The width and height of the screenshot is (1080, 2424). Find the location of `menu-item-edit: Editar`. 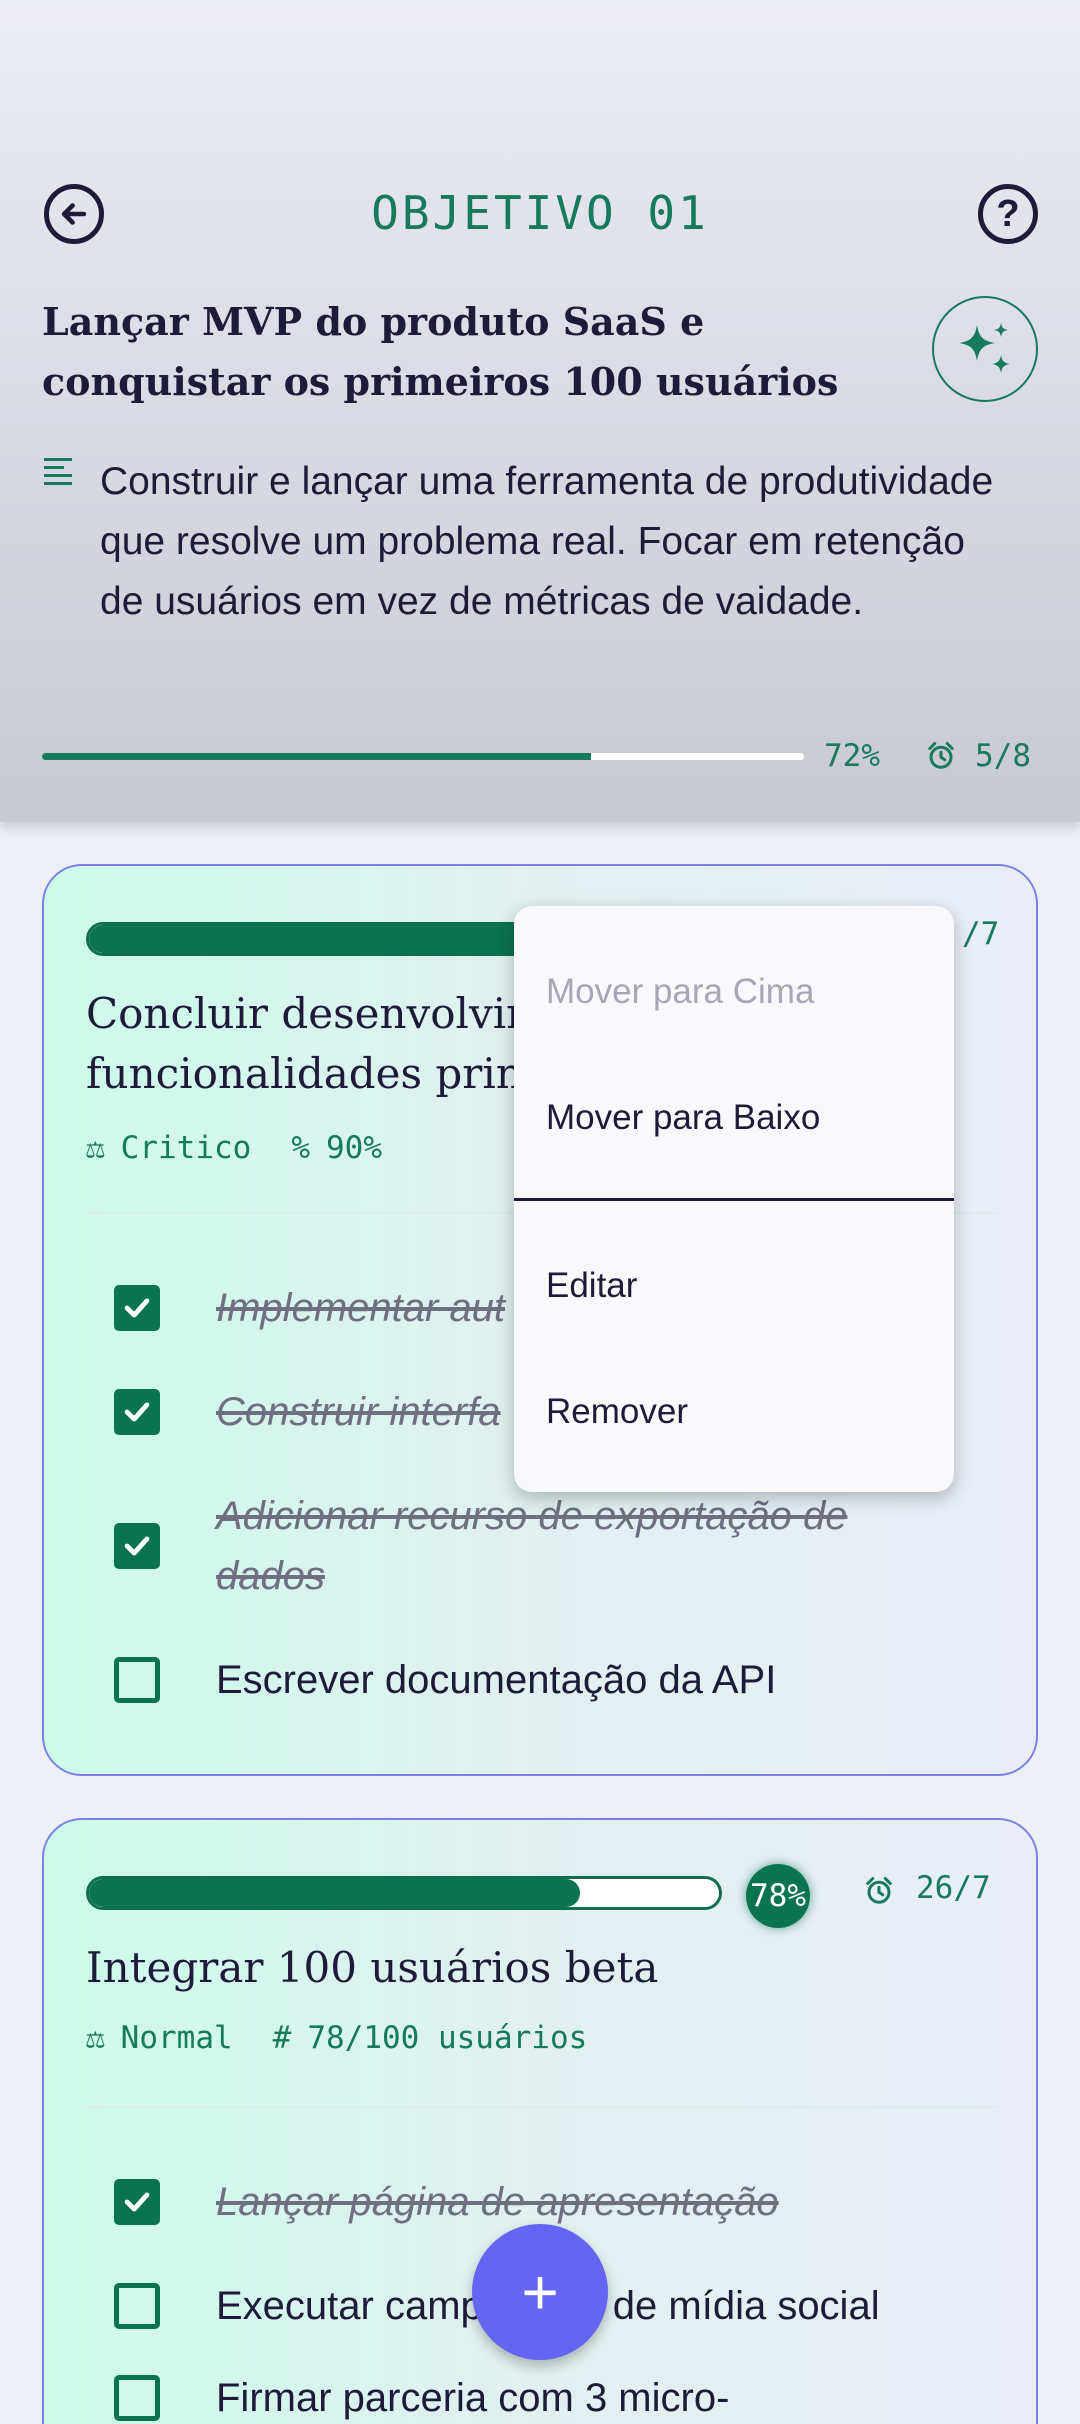

menu-item-edit: Editar is located at coordinates (591, 1286).